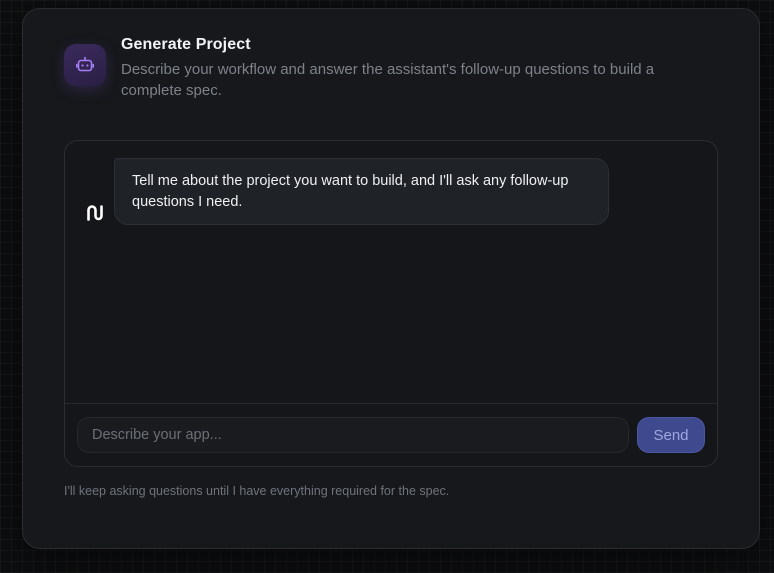  Describe the element at coordinates (391, 403) in the screenshot. I see `composer-divider` at that location.